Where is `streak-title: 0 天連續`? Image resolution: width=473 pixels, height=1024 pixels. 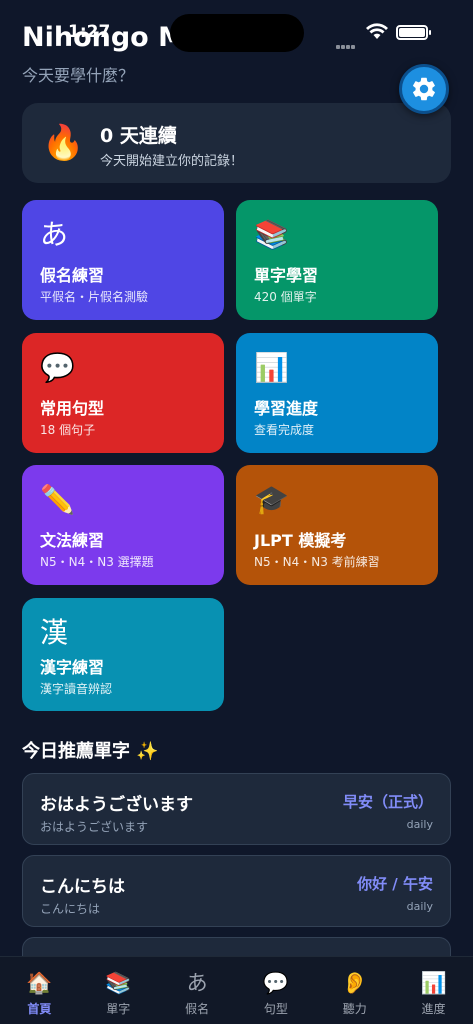 streak-title: 0 天連續 is located at coordinates (138, 136).